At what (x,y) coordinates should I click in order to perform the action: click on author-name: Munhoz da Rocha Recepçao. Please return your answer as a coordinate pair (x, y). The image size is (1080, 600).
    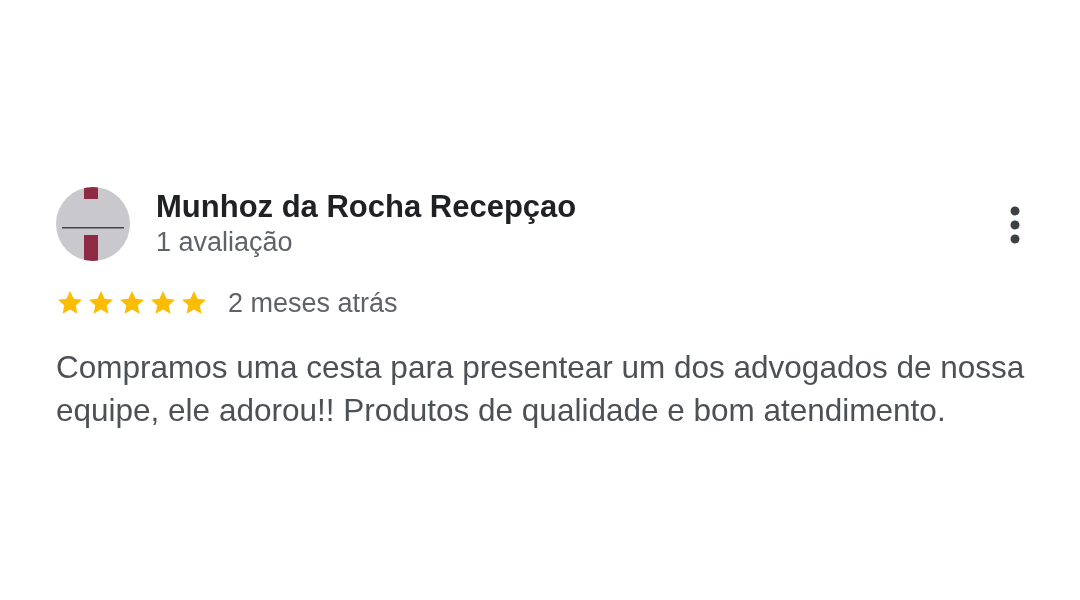
    Looking at the image, I should click on (367, 207).